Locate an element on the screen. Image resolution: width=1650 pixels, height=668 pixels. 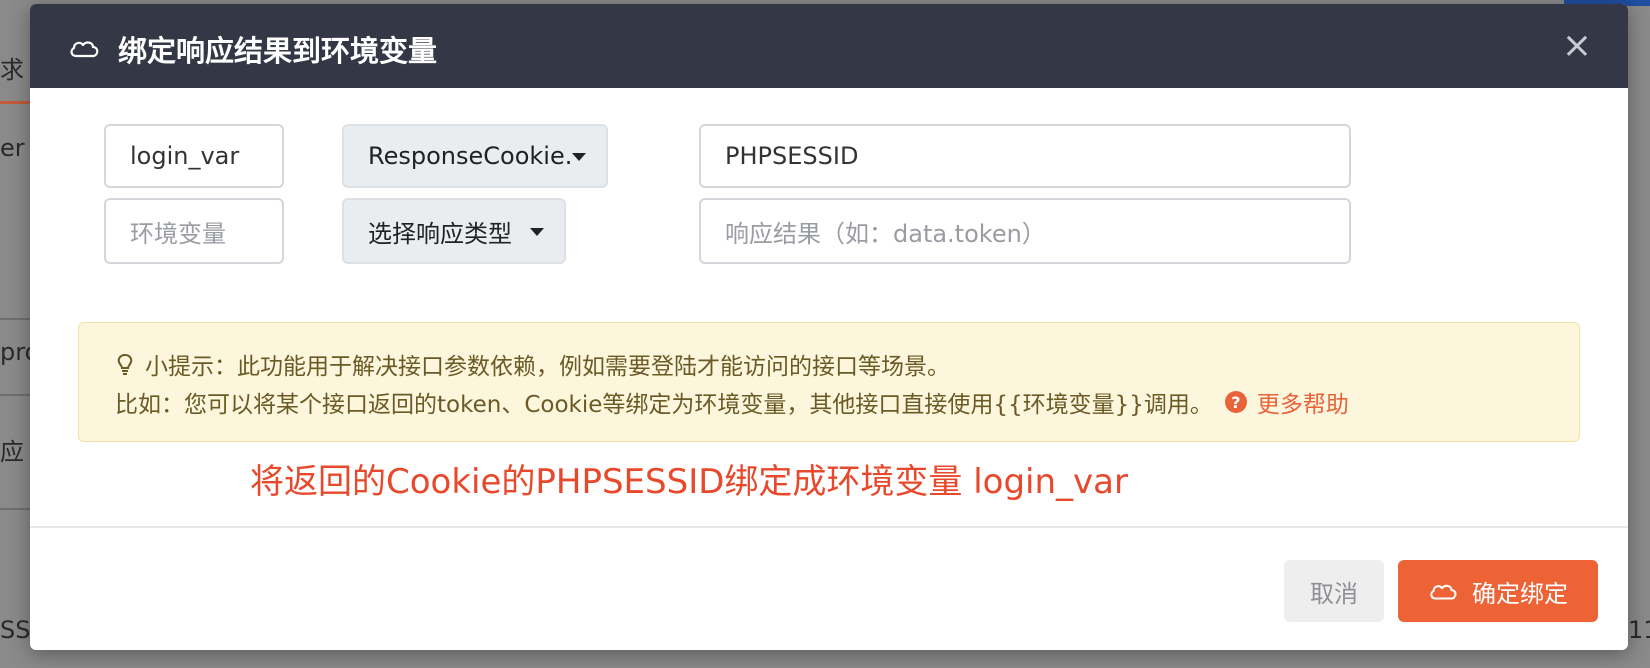
annotation-text: 将返回的Cookie的PHPSESSID绑定成环境变量 login_var is located at coordinates (689, 482).